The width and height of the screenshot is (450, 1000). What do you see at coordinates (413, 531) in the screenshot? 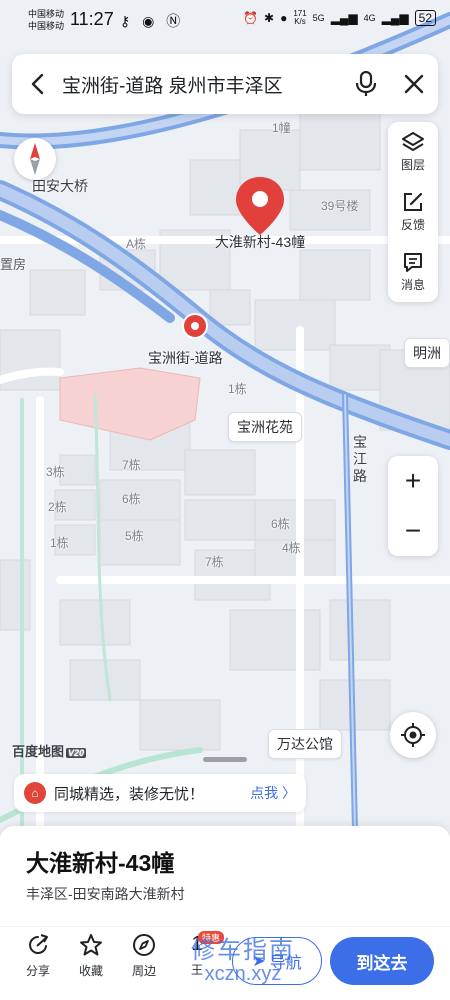
I see `zoom-out-button: −` at bounding box center [413, 531].